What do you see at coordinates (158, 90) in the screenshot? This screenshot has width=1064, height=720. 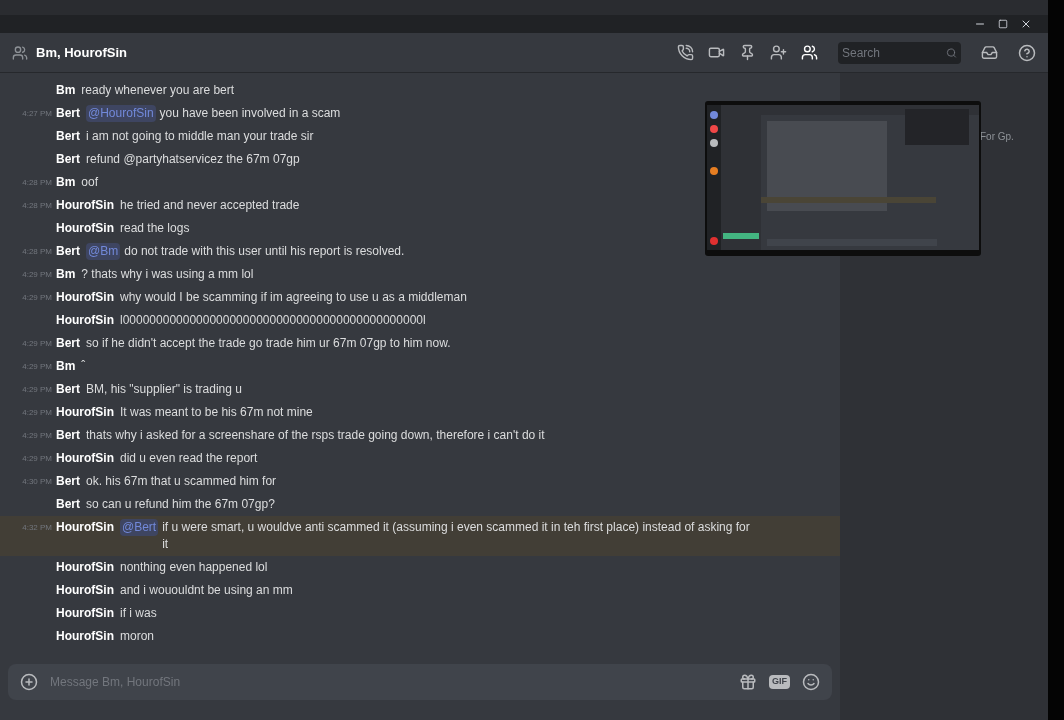 I see `message-text: ready whenever you are bert` at bounding box center [158, 90].